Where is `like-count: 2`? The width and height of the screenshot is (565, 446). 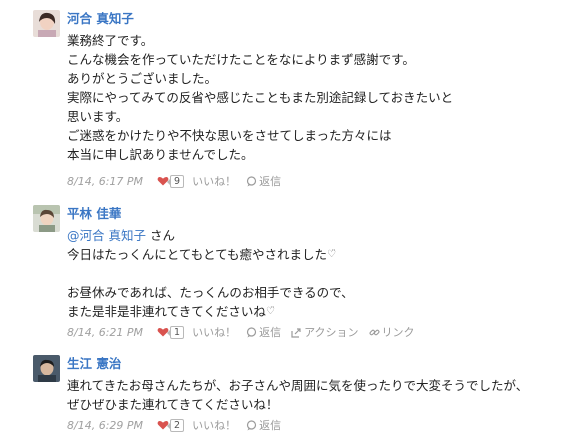
like-count: 2 is located at coordinates (176, 425).